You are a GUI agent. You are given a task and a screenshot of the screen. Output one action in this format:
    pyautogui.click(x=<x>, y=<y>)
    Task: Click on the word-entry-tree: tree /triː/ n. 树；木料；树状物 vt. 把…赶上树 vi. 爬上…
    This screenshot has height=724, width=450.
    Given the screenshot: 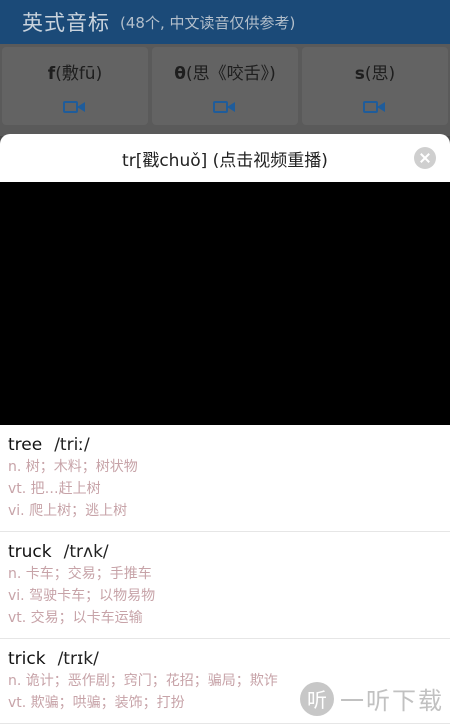 What is the action you would take?
    pyautogui.click(x=225, y=478)
    